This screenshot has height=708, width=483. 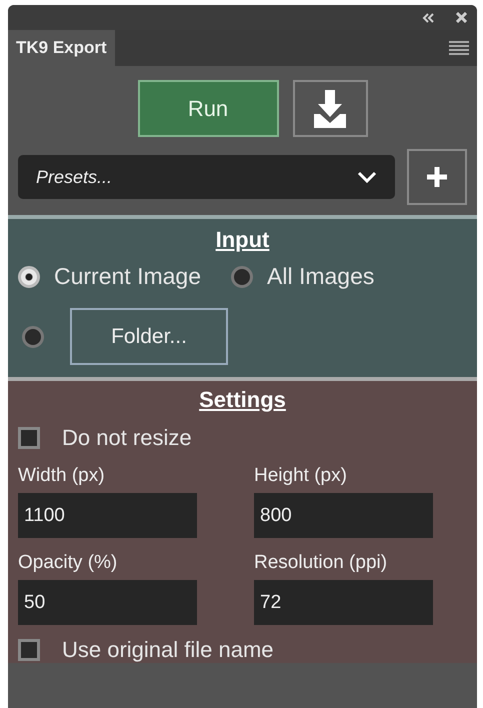 I want to click on plus-icon, so click(x=437, y=177).